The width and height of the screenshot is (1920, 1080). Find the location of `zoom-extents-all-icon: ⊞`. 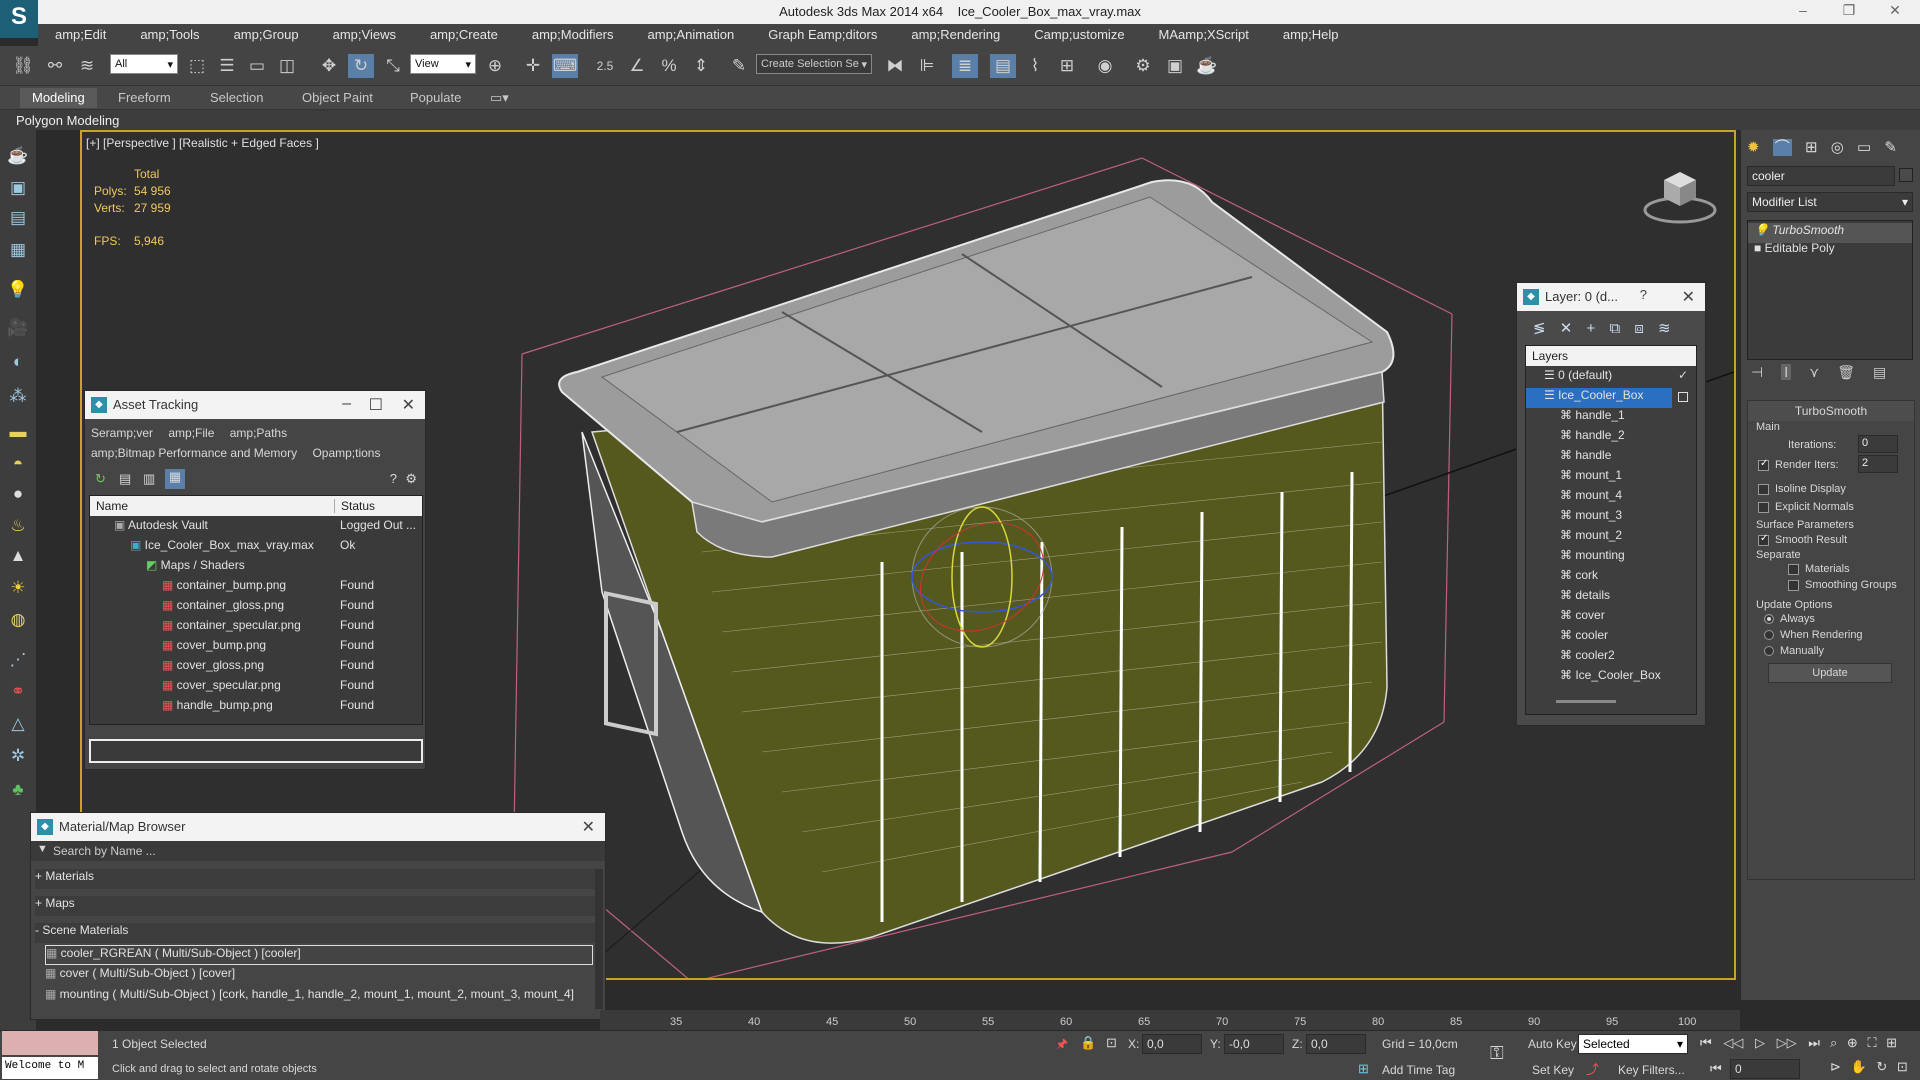

zoom-extents-all-icon: ⊞ is located at coordinates (1891, 1042).